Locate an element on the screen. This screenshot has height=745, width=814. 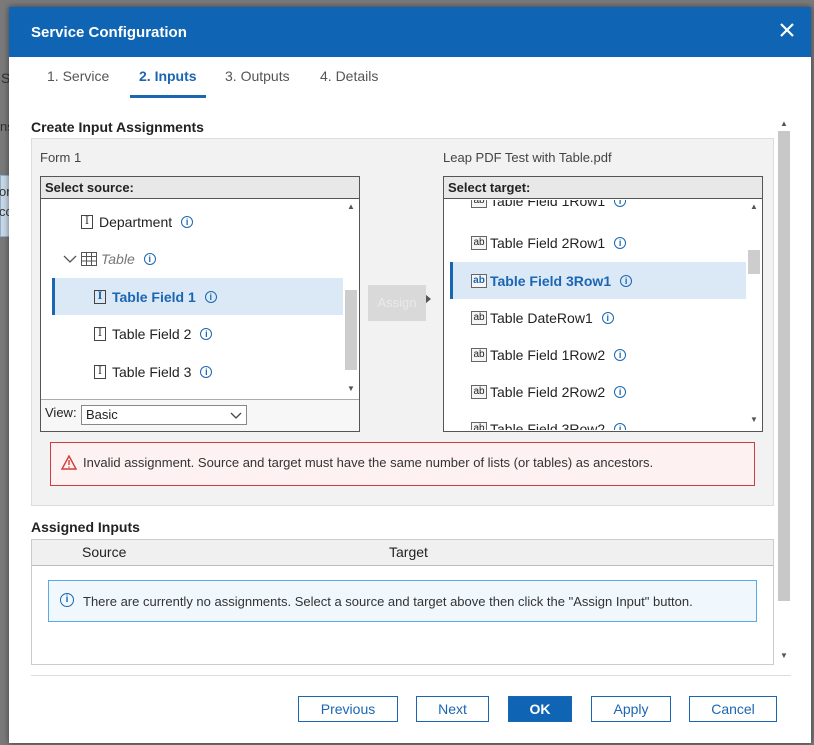
source-form-label: Form 1 is located at coordinates (61, 157).